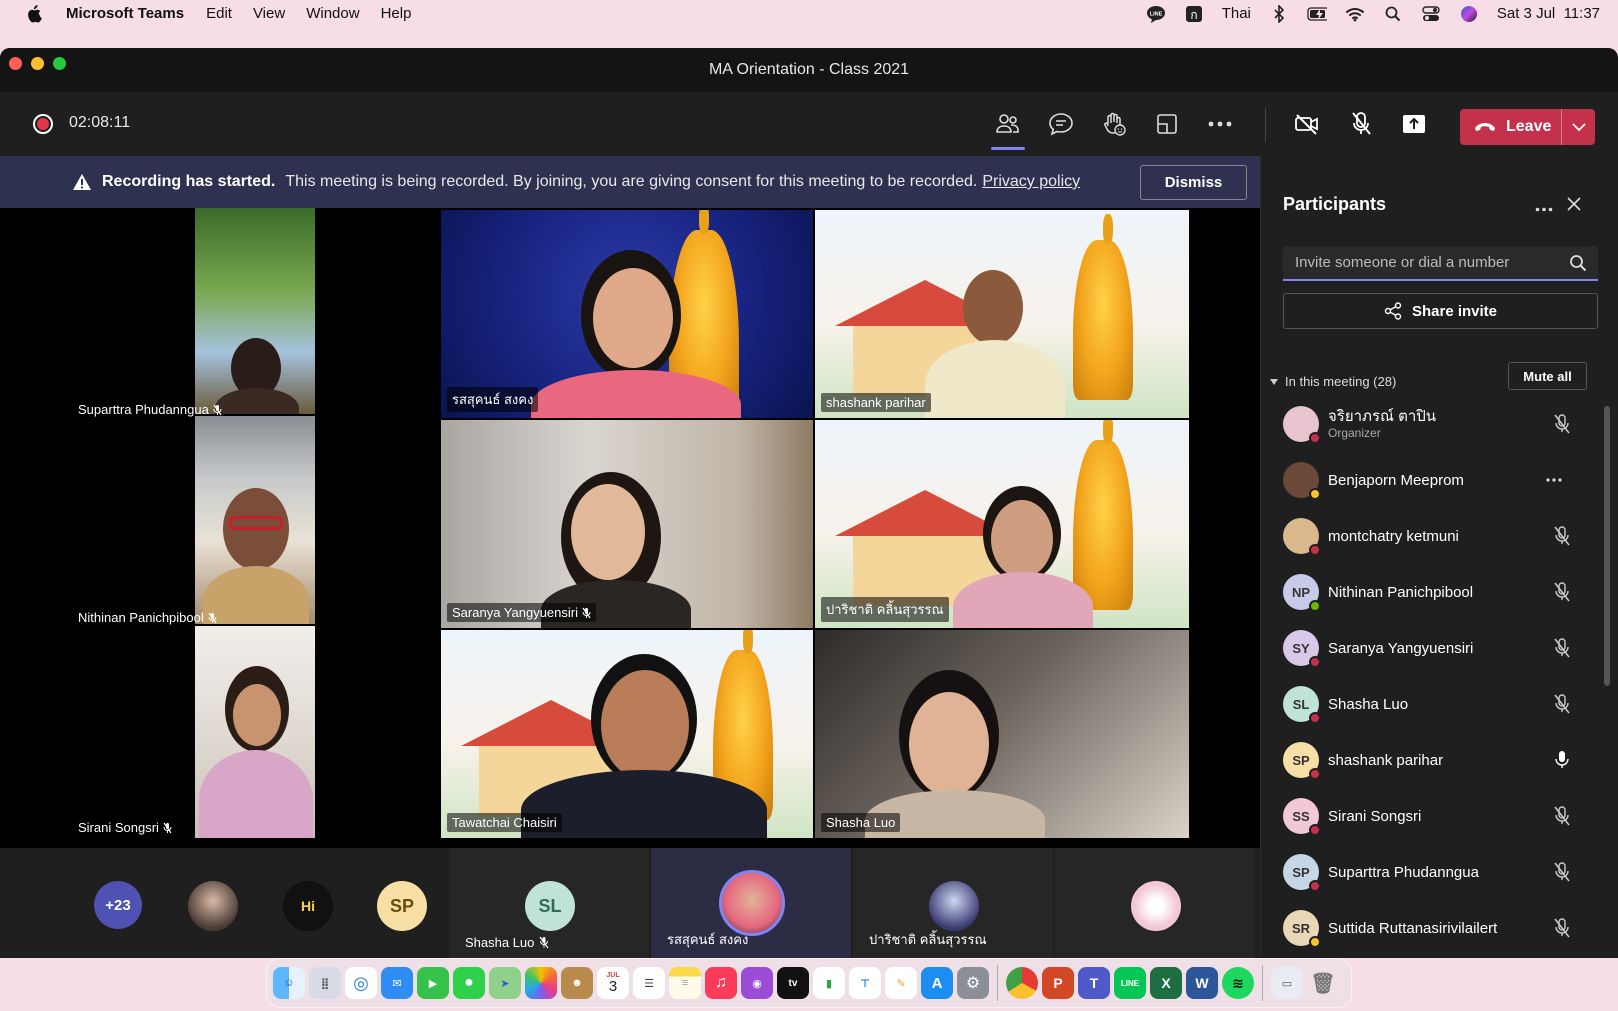 The width and height of the screenshot is (1618, 1011). Describe the element at coordinates (325, 983) in the screenshot. I see `launchpad-icon: ⣿` at that location.